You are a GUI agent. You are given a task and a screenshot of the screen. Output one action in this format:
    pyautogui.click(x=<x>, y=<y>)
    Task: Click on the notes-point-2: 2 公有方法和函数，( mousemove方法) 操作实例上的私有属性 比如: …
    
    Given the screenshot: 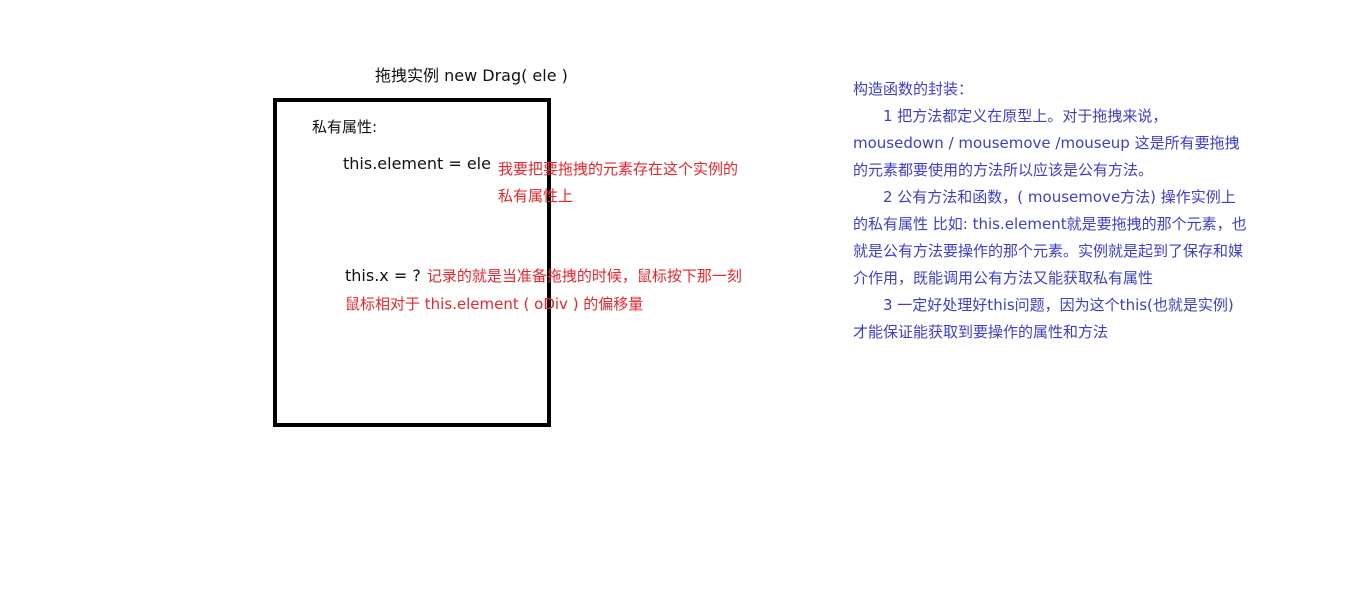 What is the action you would take?
    pyautogui.click(x=1050, y=237)
    